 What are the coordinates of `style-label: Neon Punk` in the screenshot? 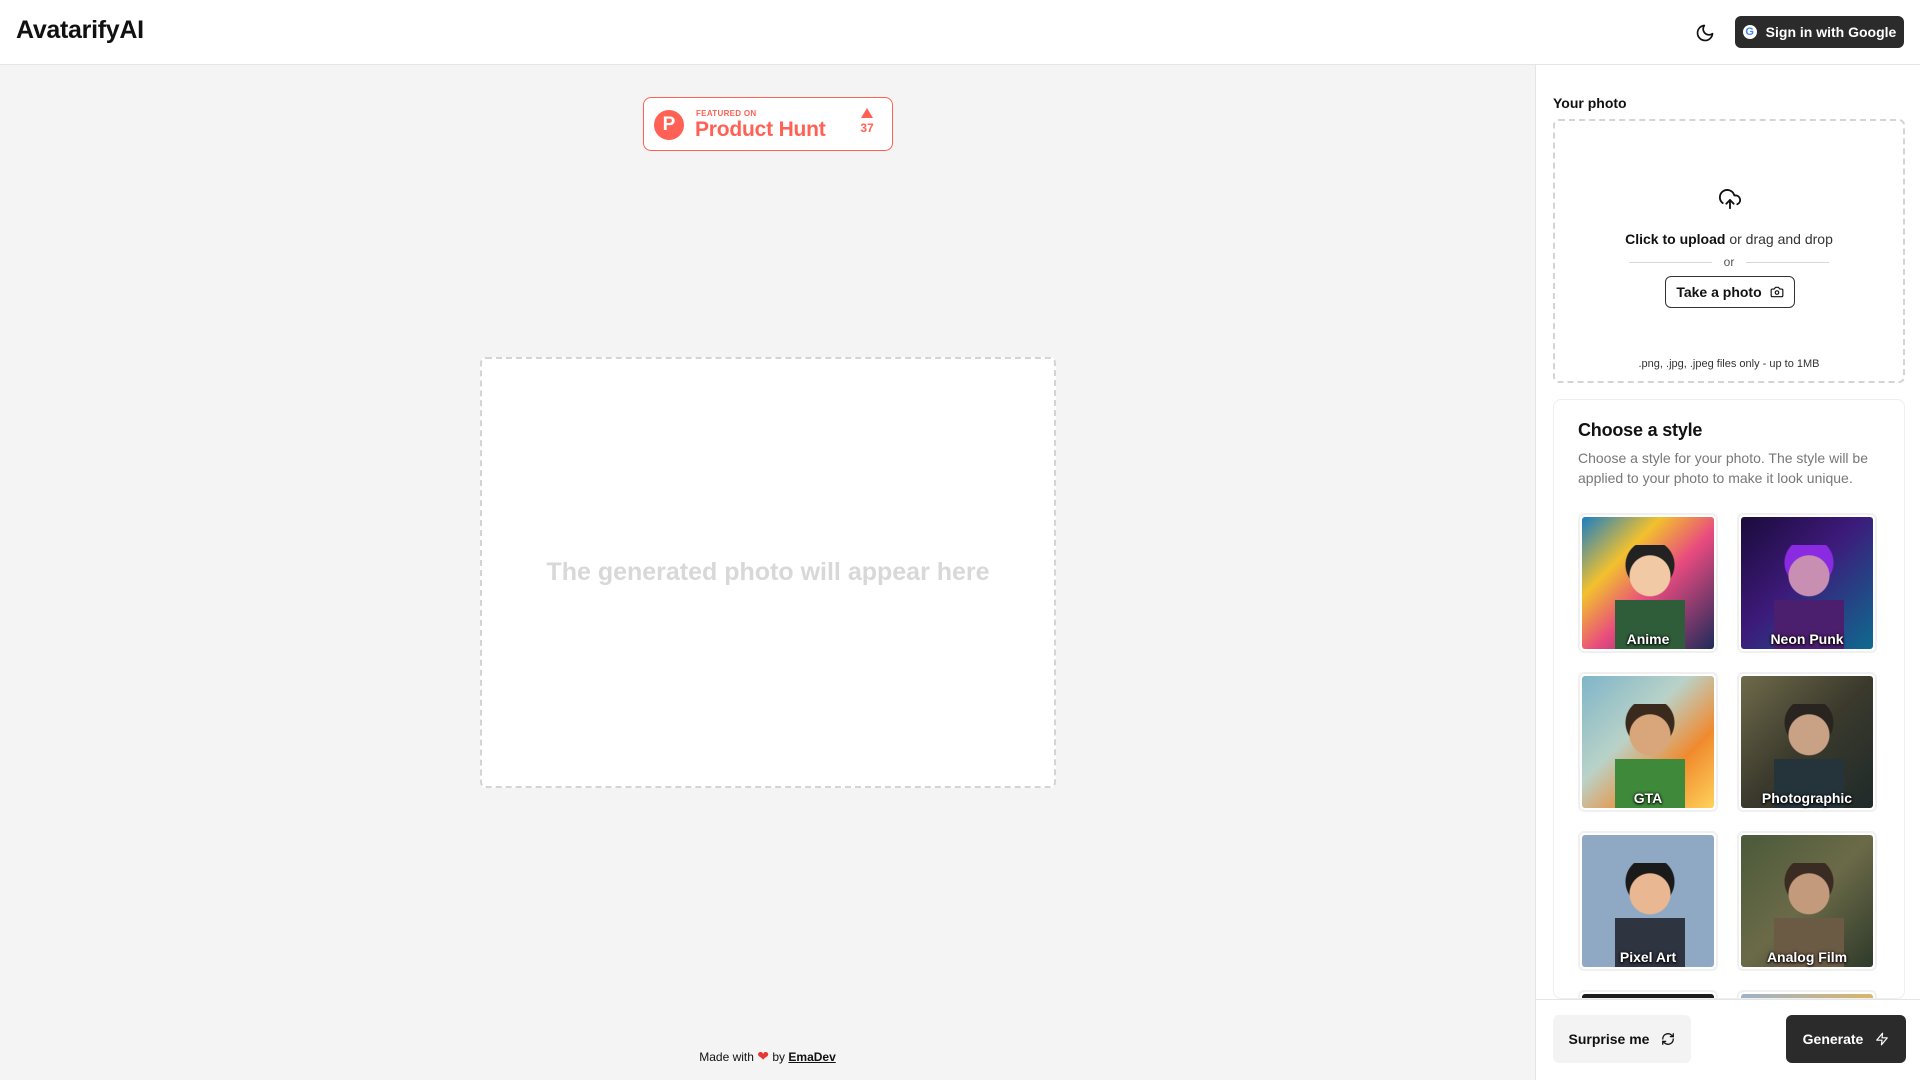 It's located at (1807, 639).